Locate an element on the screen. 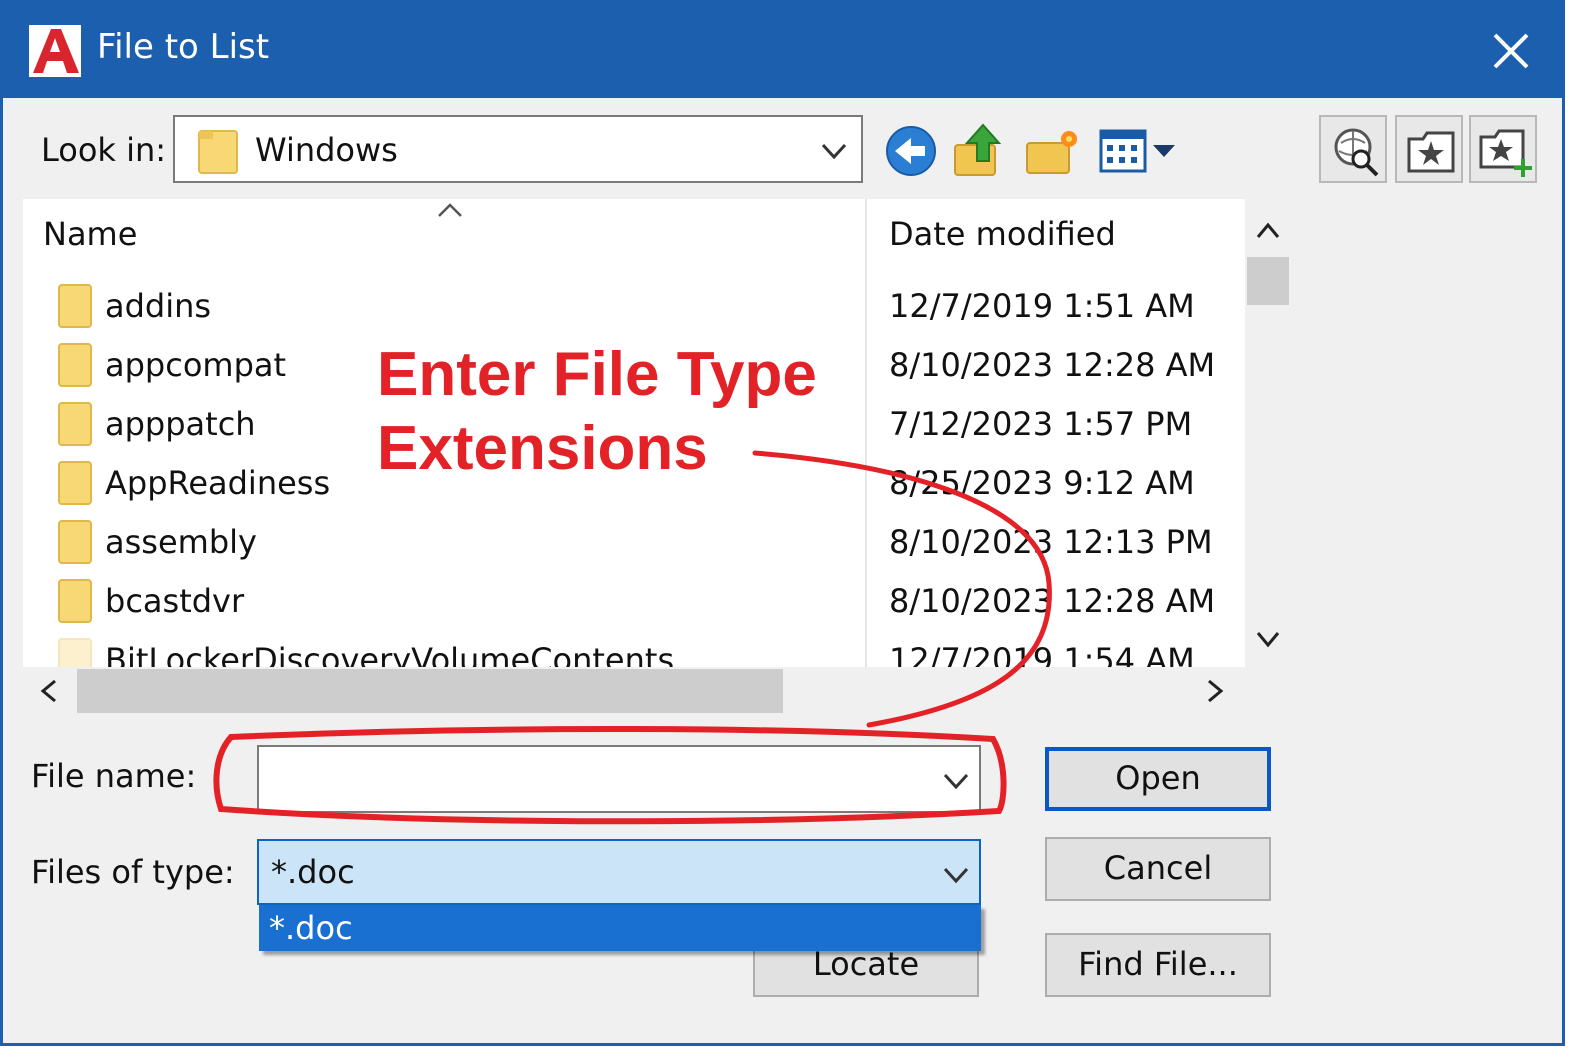  annotation-text-line1: Enter File Type is located at coordinates (597, 374).